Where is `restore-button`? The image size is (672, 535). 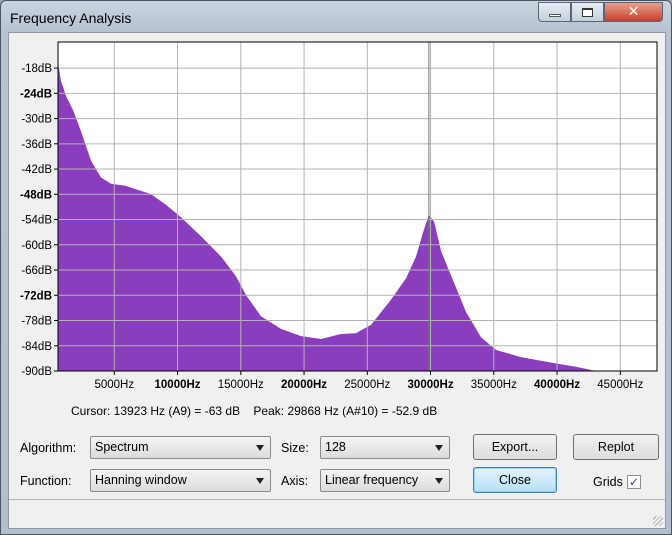
restore-button is located at coordinates (587, 12).